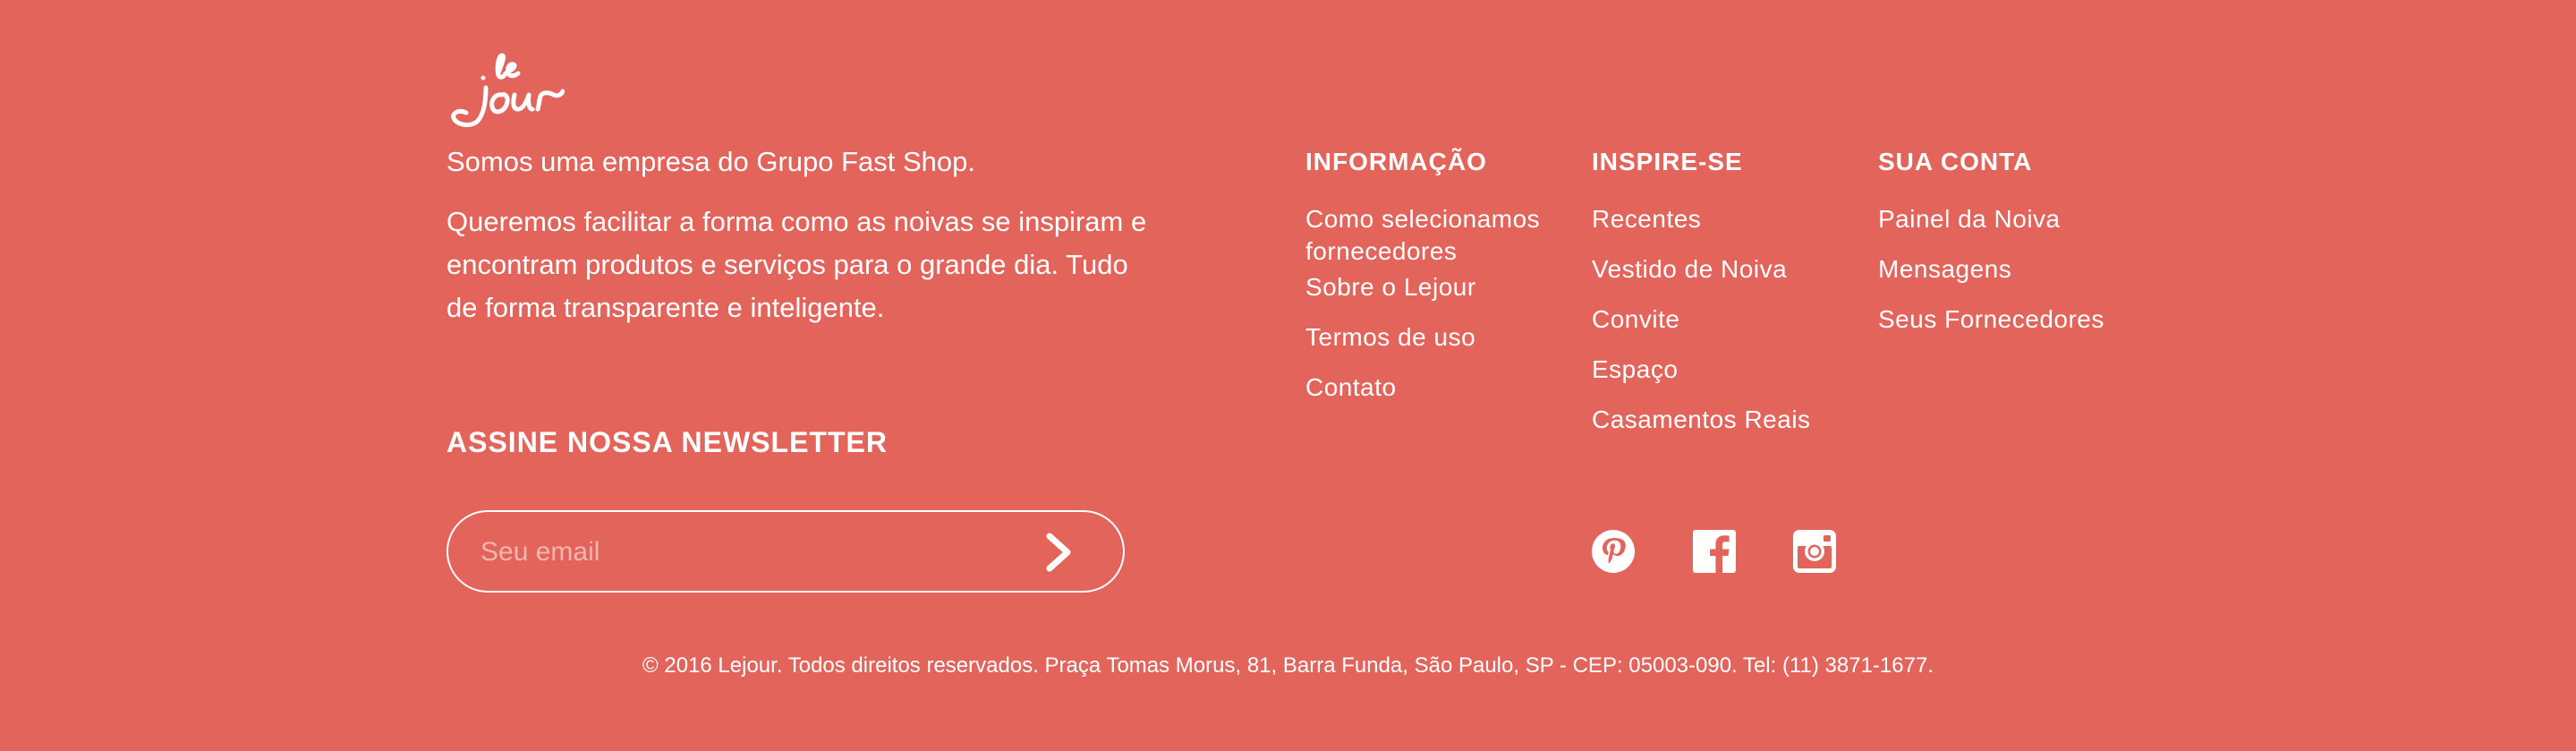  I want to click on link-espaco: Espaço, so click(1726, 370).